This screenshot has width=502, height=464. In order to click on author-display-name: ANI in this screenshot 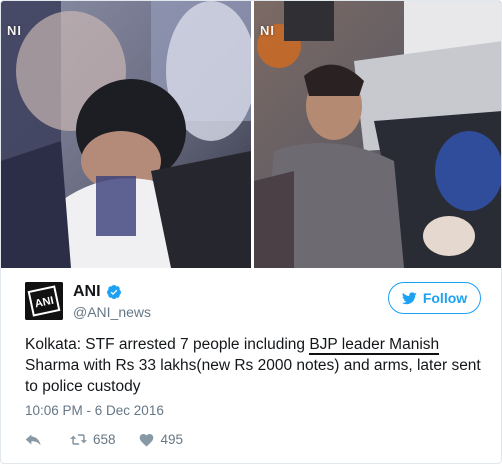, I will do `click(87, 291)`.